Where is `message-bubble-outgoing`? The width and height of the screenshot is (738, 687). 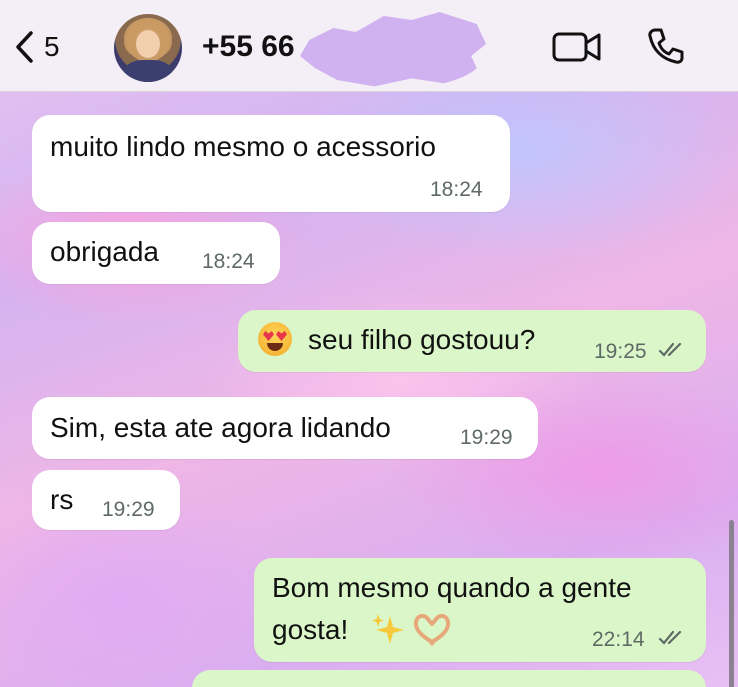
message-bubble-outgoing is located at coordinates (449, 678).